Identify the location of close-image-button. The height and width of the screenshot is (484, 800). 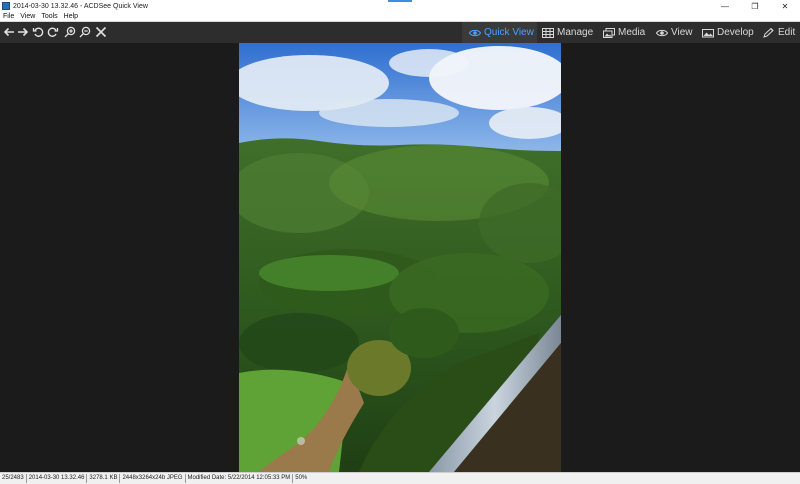
(101, 32).